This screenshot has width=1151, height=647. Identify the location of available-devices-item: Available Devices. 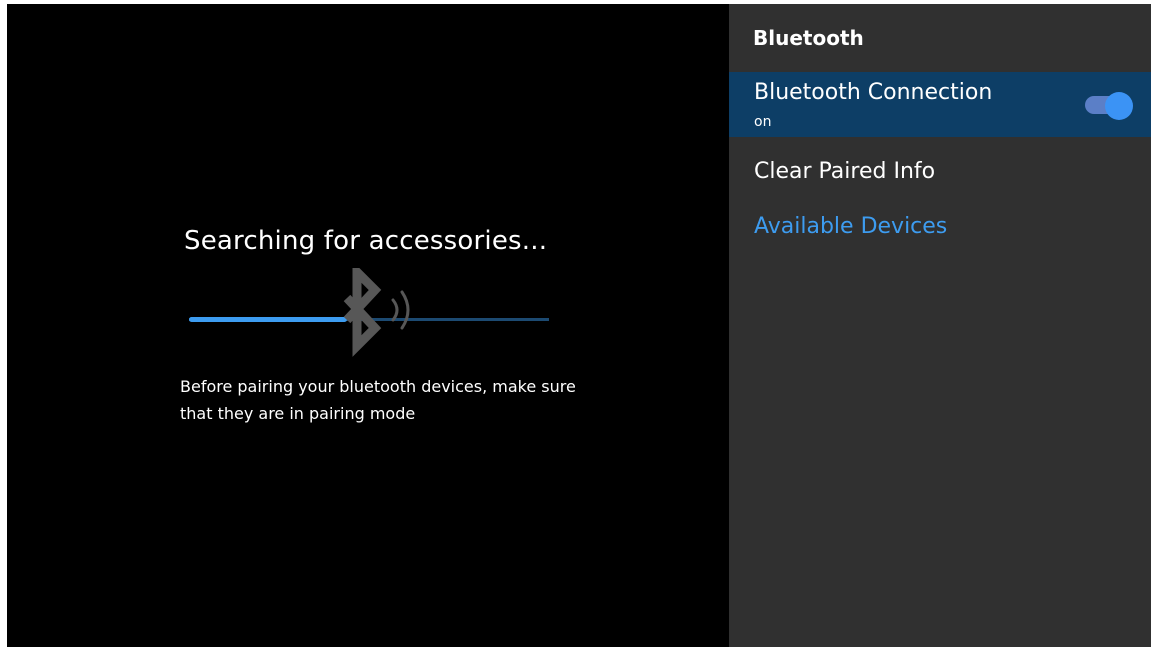
(940, 229).